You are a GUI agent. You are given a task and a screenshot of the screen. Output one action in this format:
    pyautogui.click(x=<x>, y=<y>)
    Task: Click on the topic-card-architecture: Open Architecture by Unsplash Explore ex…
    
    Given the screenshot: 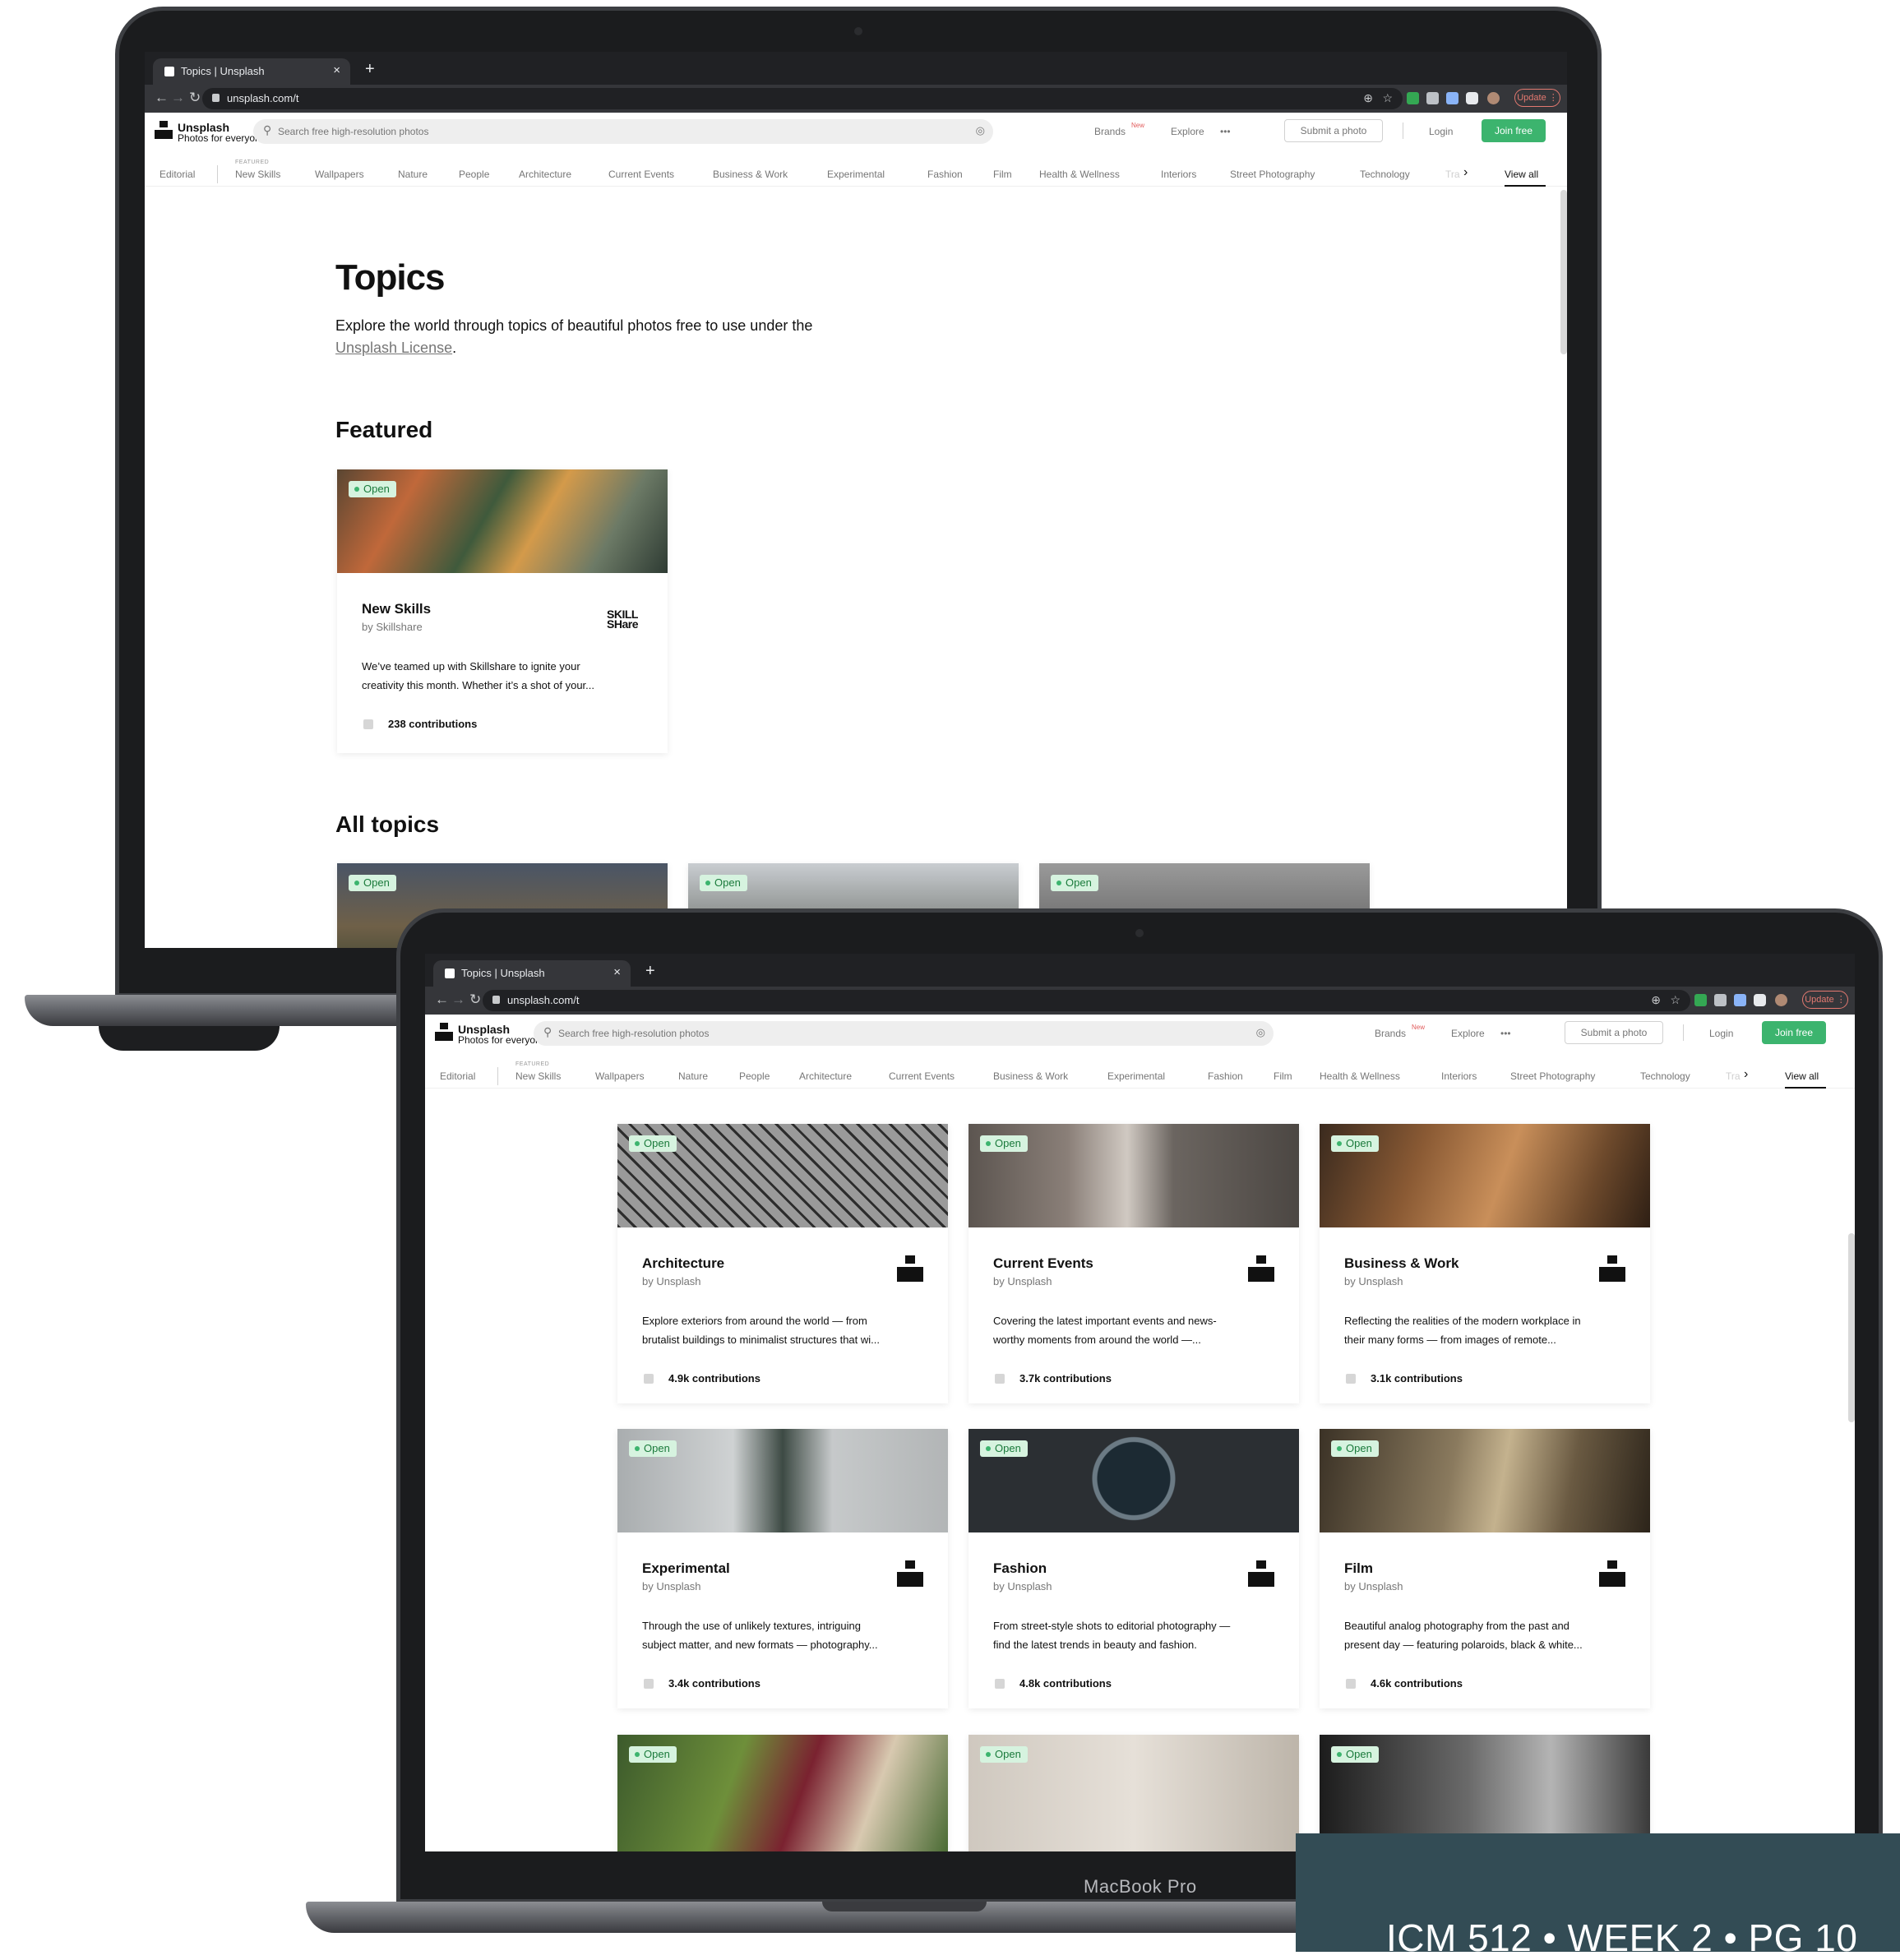 What is the action you would take?
    pyautogui.click(x=782, y=1263)
    